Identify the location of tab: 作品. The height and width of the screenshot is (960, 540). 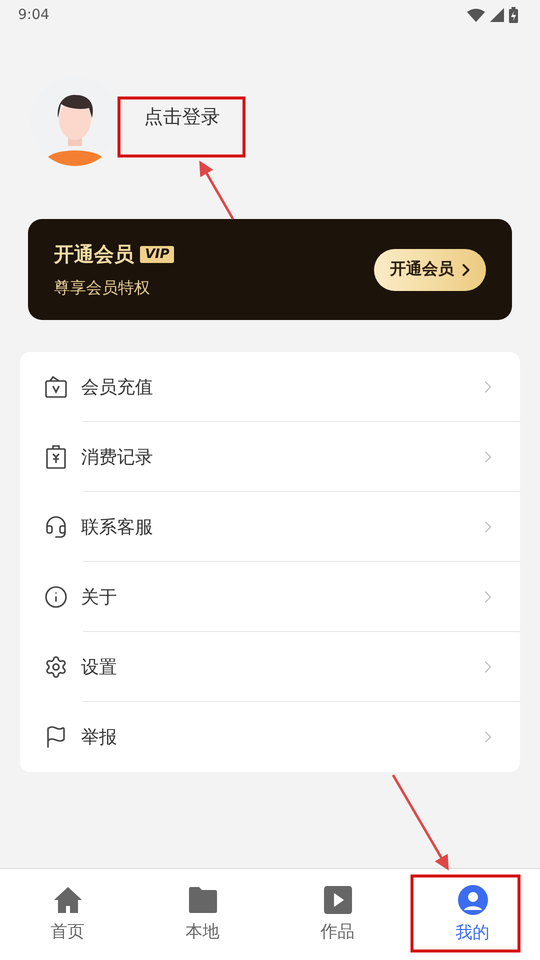
(337, 914).